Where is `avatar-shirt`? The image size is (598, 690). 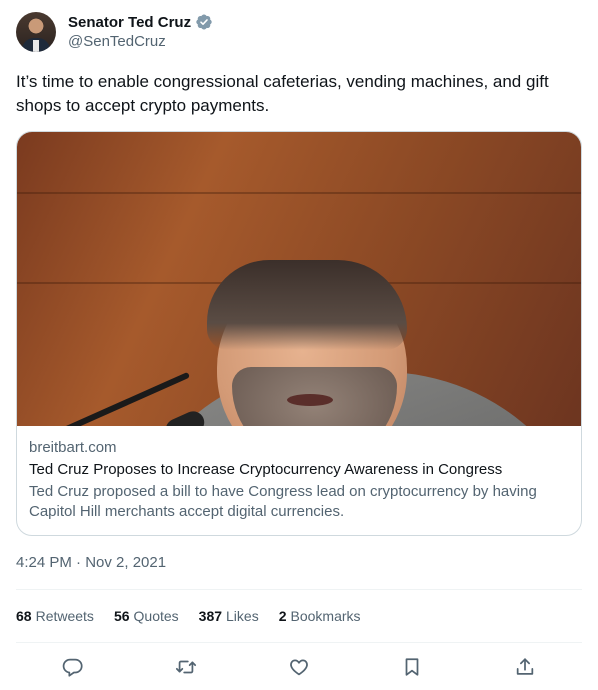
avatar-shirt is located at coordinates (36, 46).